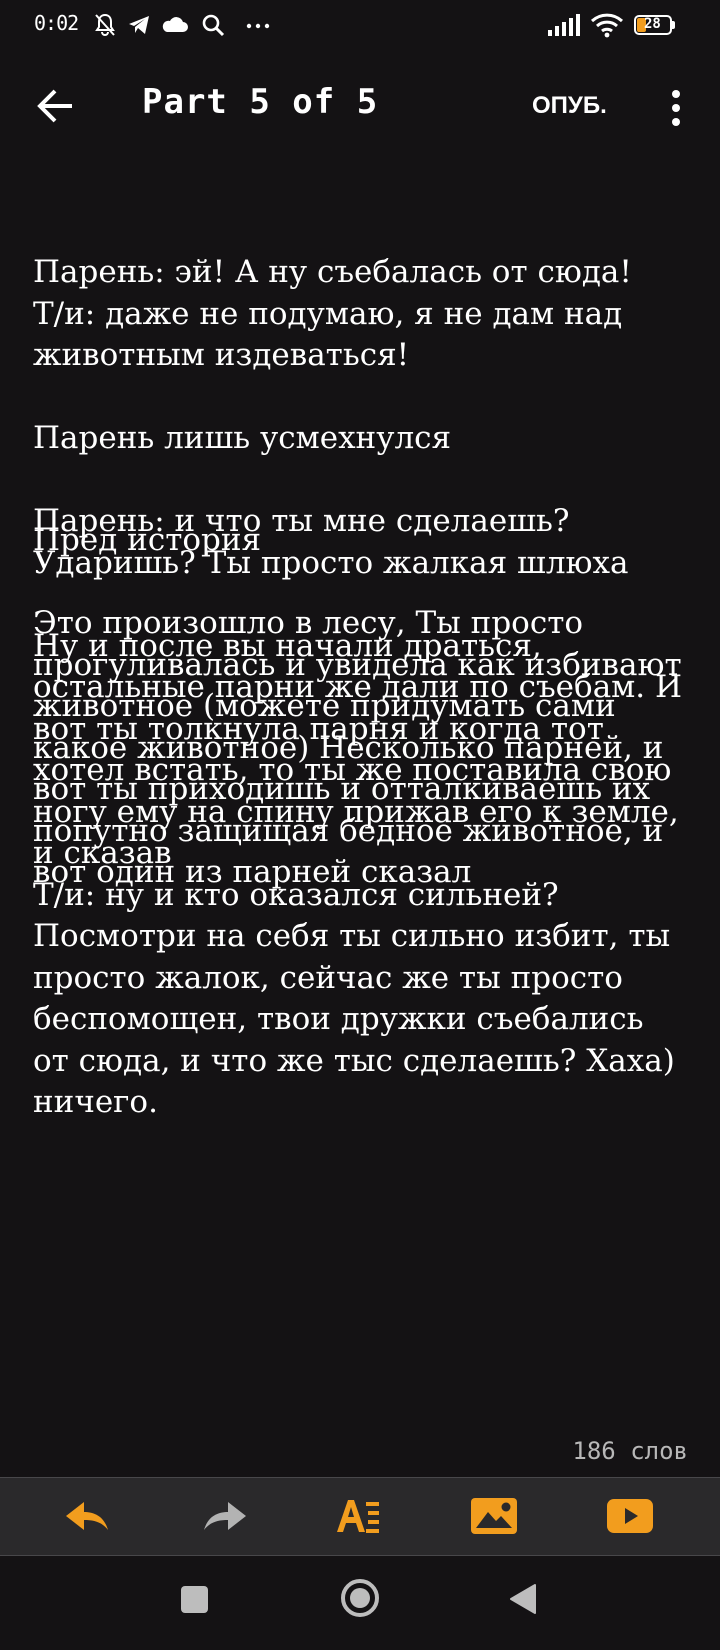  I want to click on status-bar: 0:02 28, so click(360, 25).